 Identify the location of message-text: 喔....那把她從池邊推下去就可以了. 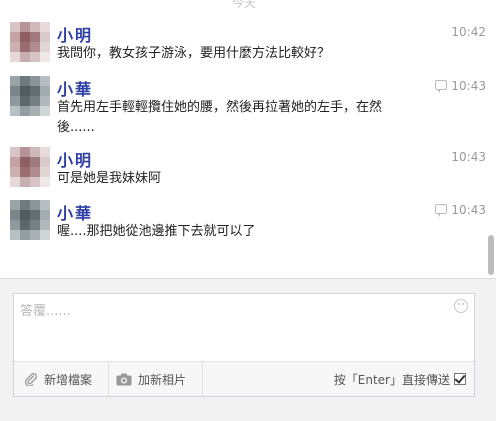
(156, 231).